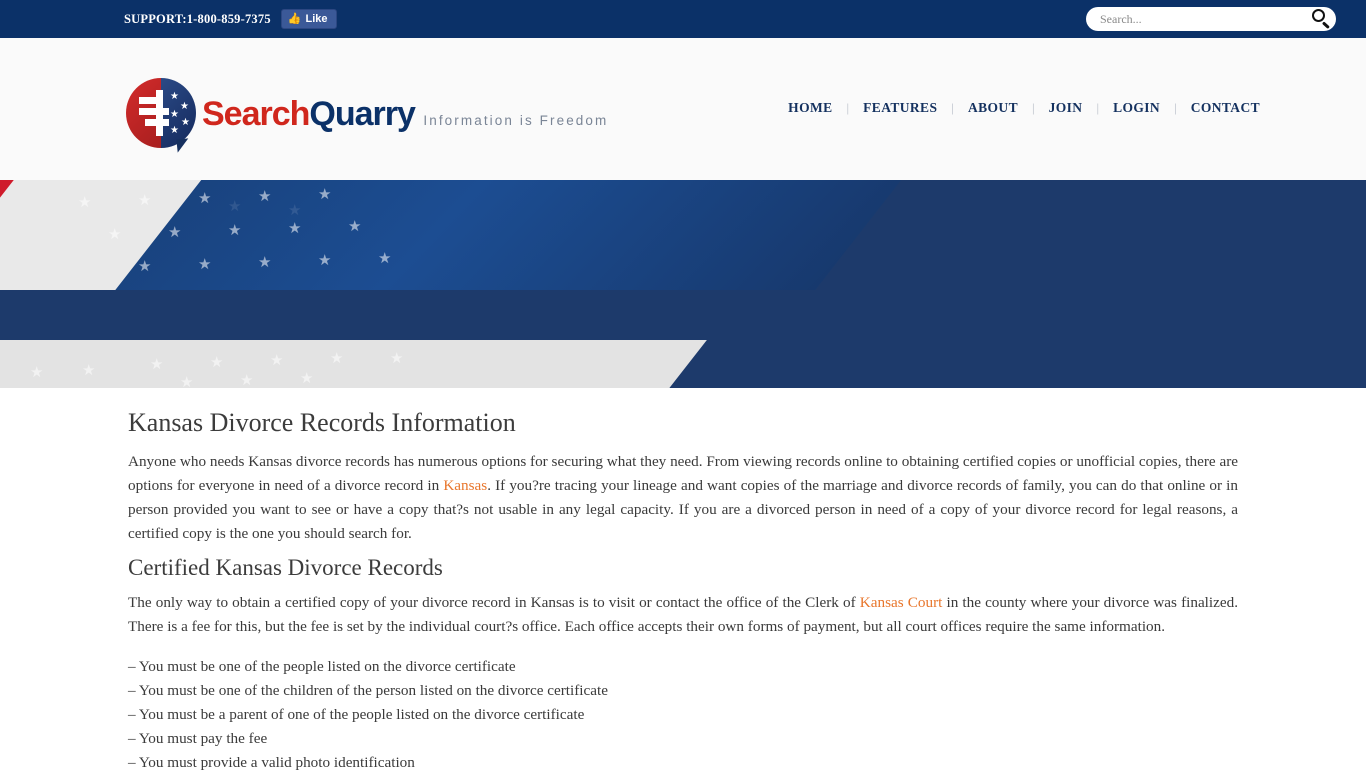 This screenshot has width=1366, height=775. Describe the element at coordinates (683, 19) in the screenshot. I see `top-utility-bar: SUPPORT:1-800-859-7375 👍 Like` at that location.